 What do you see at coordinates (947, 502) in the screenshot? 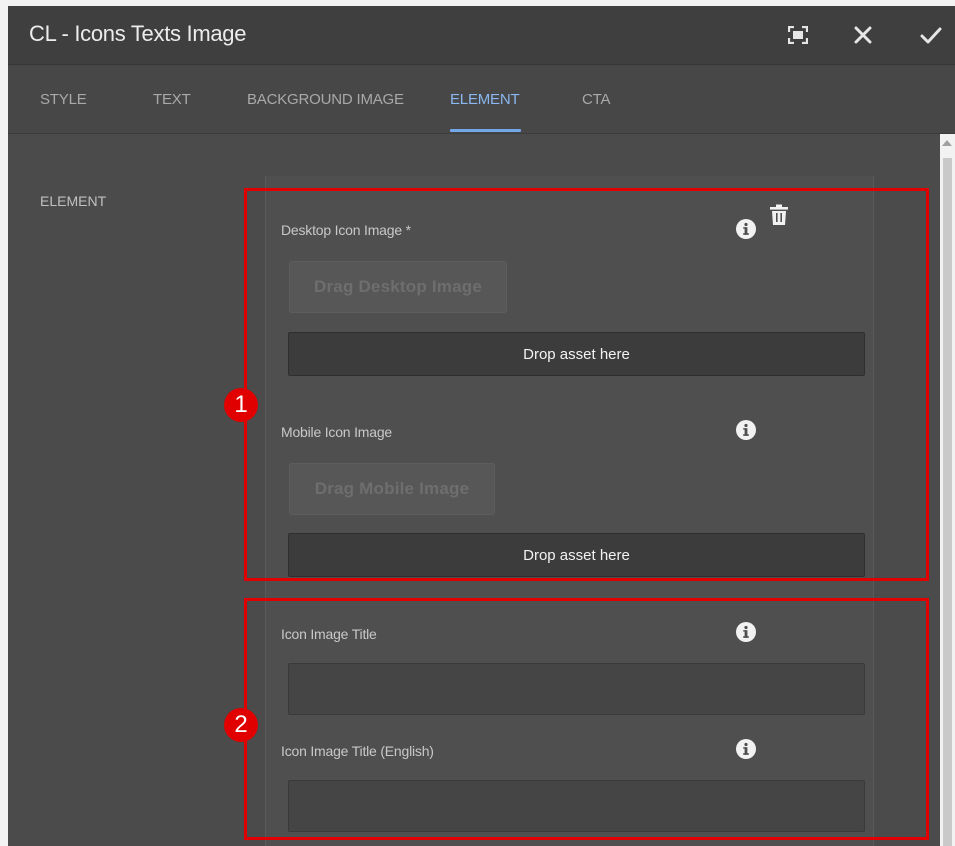
I see `scroll-thumb` at bounding box center [947, 502].